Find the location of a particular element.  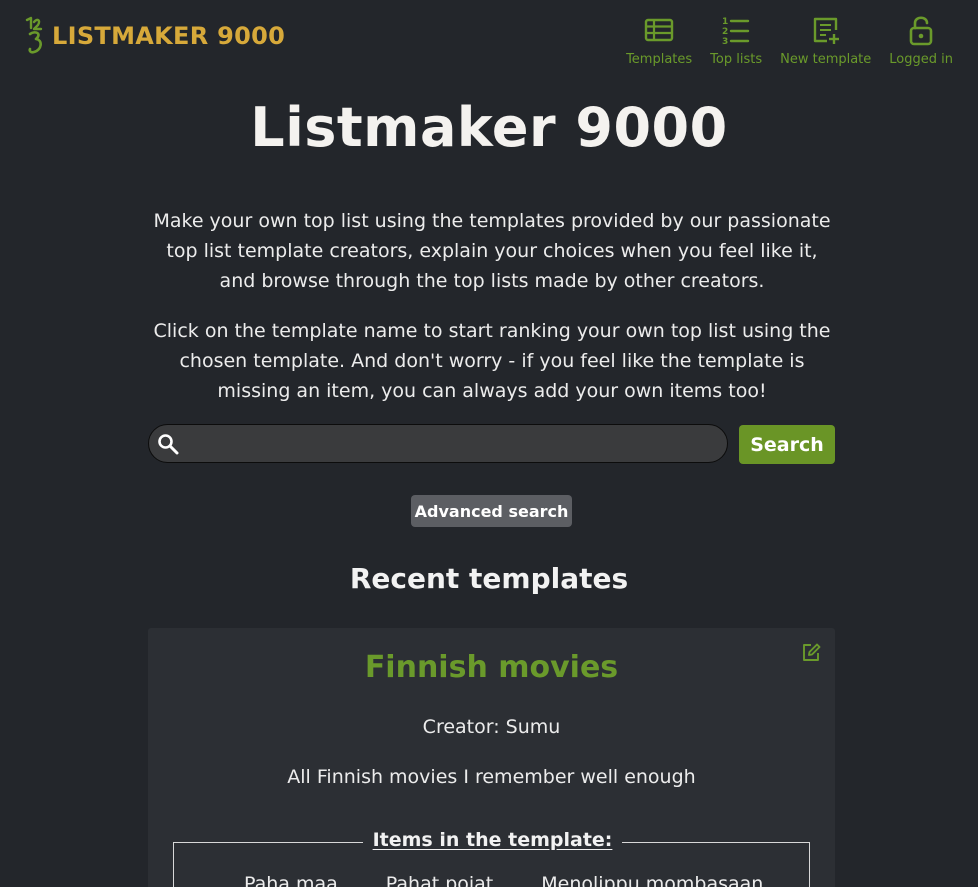

template-creator: Creator: Sumu is located at coordinates (491, 727).